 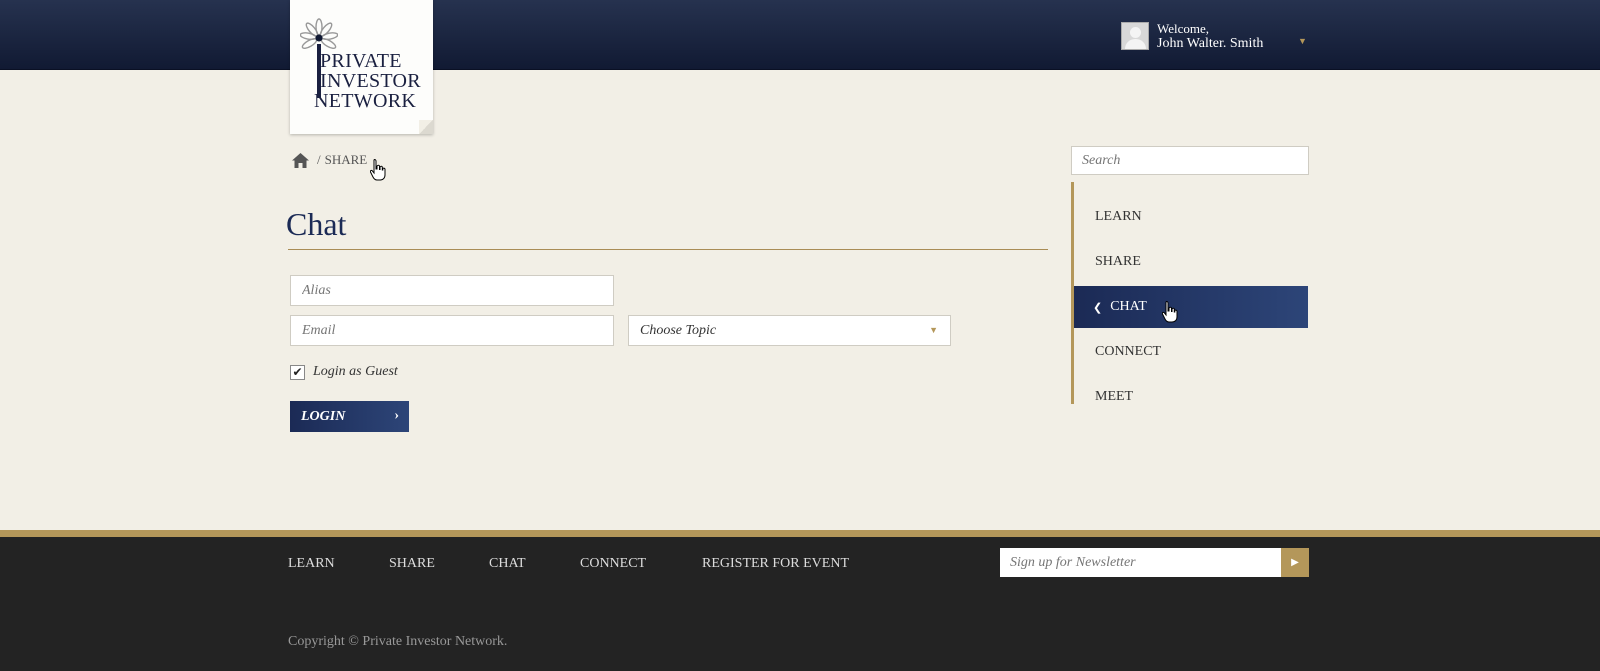 I want to click on logo-line-1: PRIVATE, so click(x=361, y=61).